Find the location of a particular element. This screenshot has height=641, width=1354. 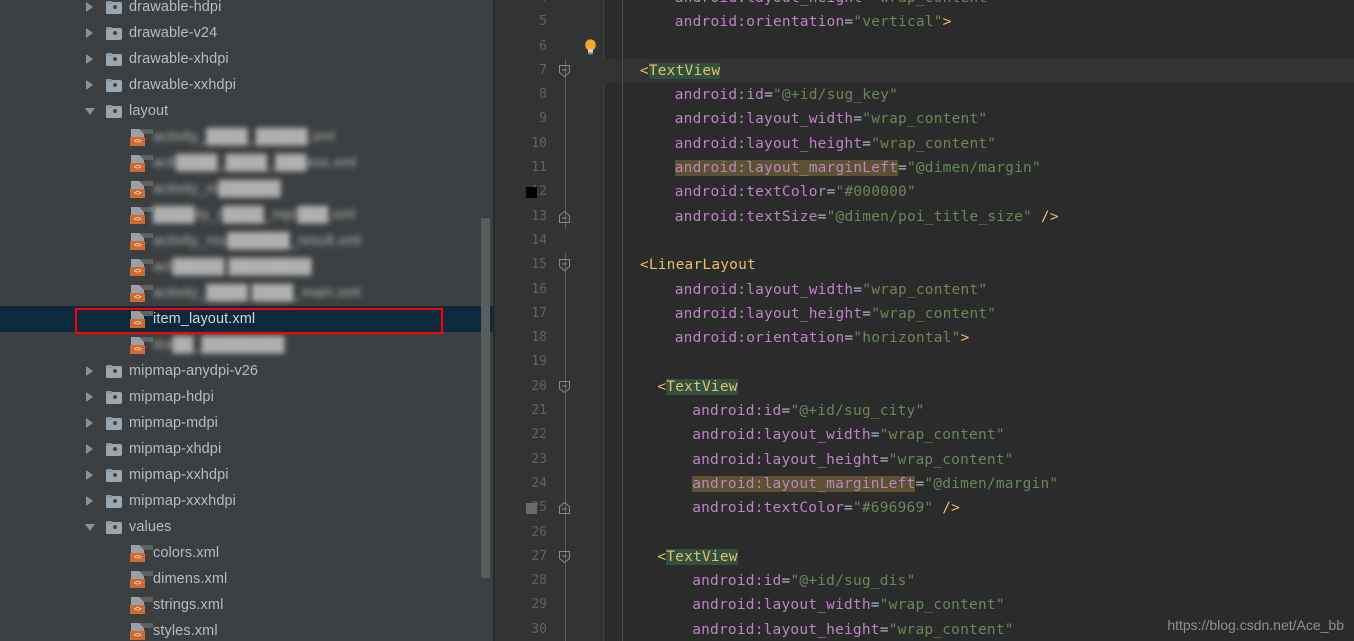

sidebar-scrollbar-track is located at coordinates (487, 320).